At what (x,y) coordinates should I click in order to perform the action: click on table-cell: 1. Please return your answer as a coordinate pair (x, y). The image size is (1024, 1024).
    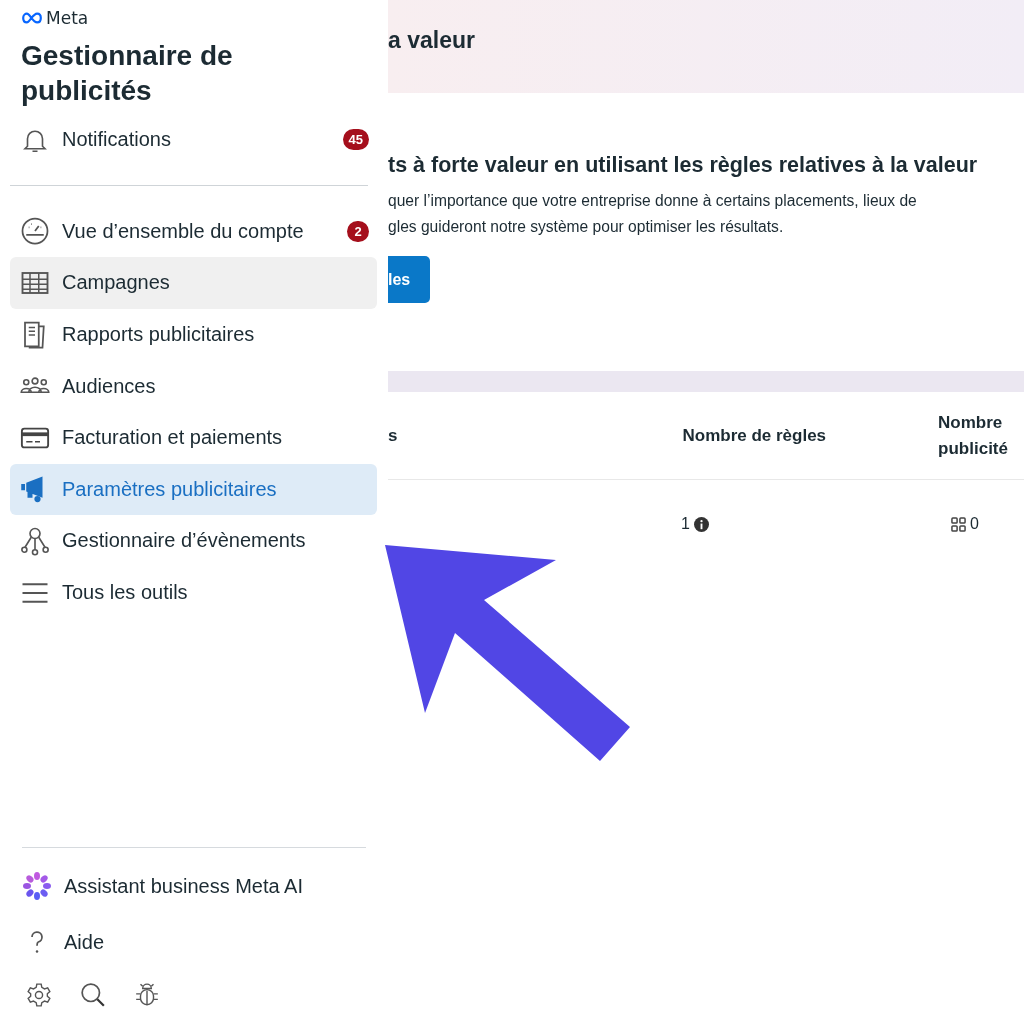
    Looking at the image, I should click on (685, 524).